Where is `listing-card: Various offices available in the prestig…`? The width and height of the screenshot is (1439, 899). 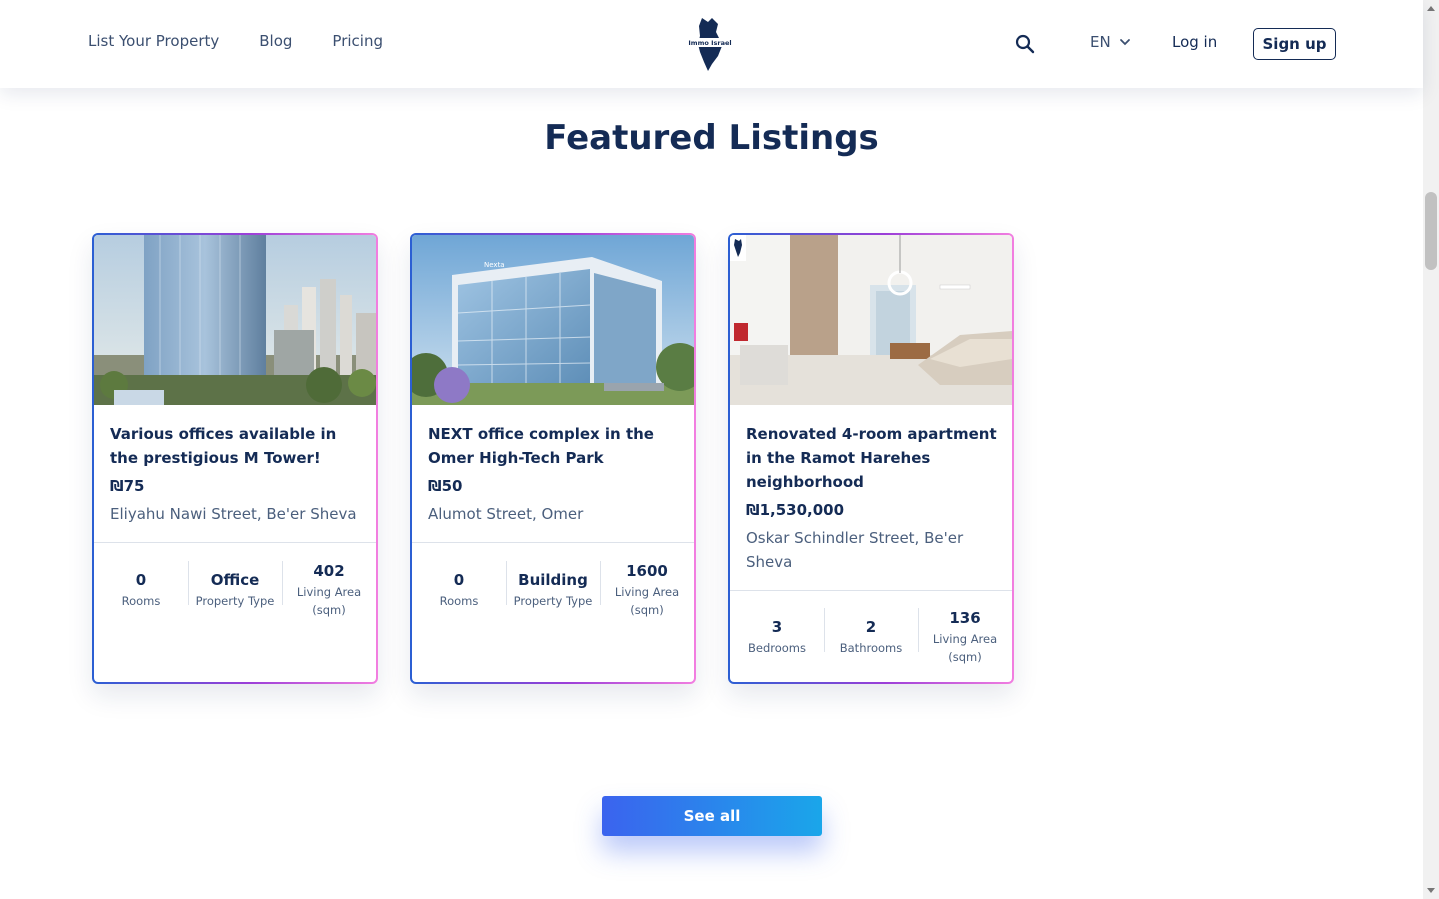
listing-card: Various offices available in the prestig… is located at coordinates (235, 458).